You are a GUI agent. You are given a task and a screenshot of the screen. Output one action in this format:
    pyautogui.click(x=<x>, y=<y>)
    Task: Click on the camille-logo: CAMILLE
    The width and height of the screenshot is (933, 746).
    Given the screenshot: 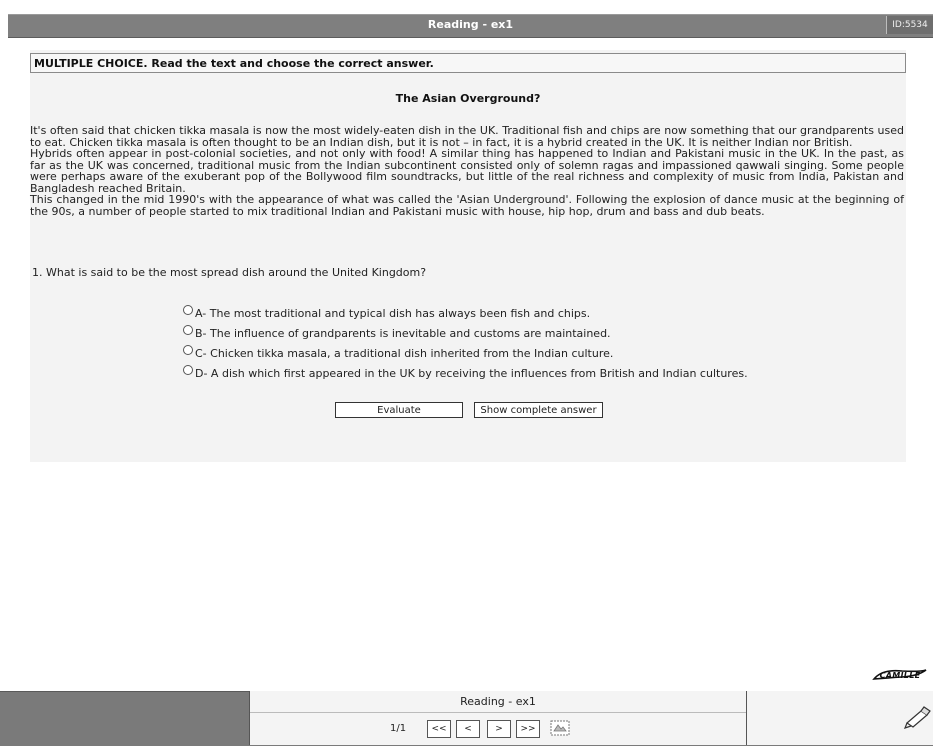 What is the action you would take?
    pyautogui.click(x=900, y=675)
    